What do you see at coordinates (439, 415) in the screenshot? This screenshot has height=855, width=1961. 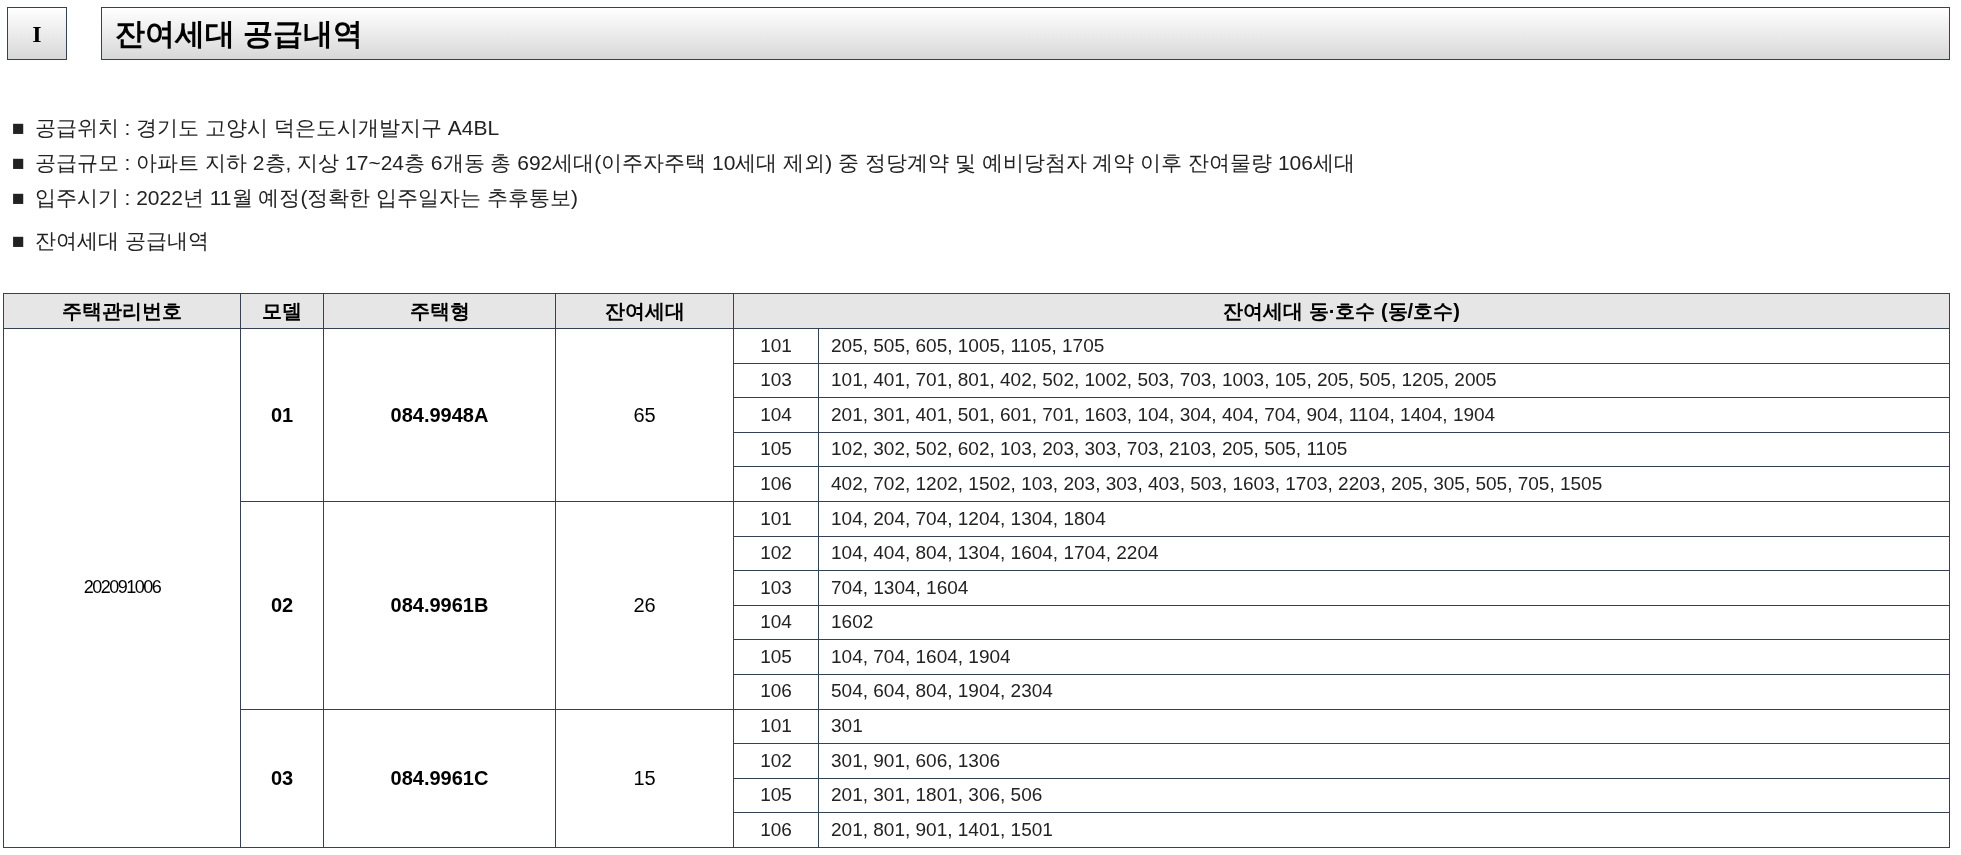 I see `housing-type: 084.9948A` at bounding box center [439, 415].